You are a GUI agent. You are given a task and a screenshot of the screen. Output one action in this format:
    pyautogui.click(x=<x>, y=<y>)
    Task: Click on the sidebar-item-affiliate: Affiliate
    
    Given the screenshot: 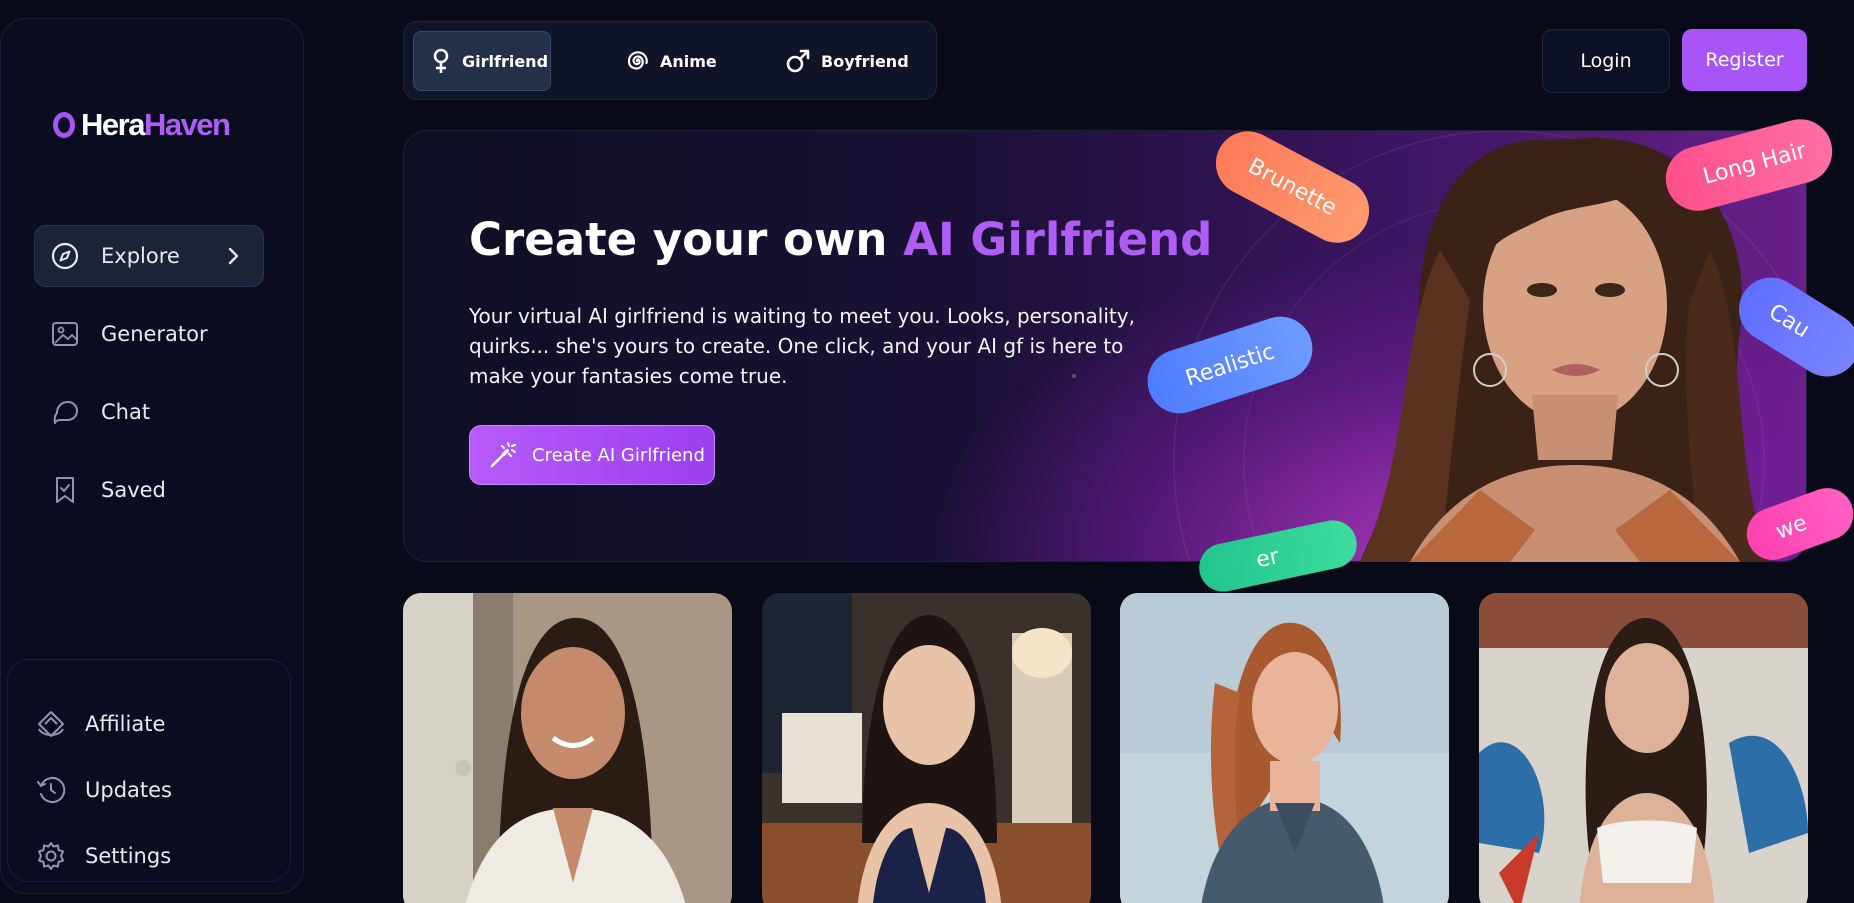 What is the action you would take?
    pyautogui.click(x=100, y=724)
    